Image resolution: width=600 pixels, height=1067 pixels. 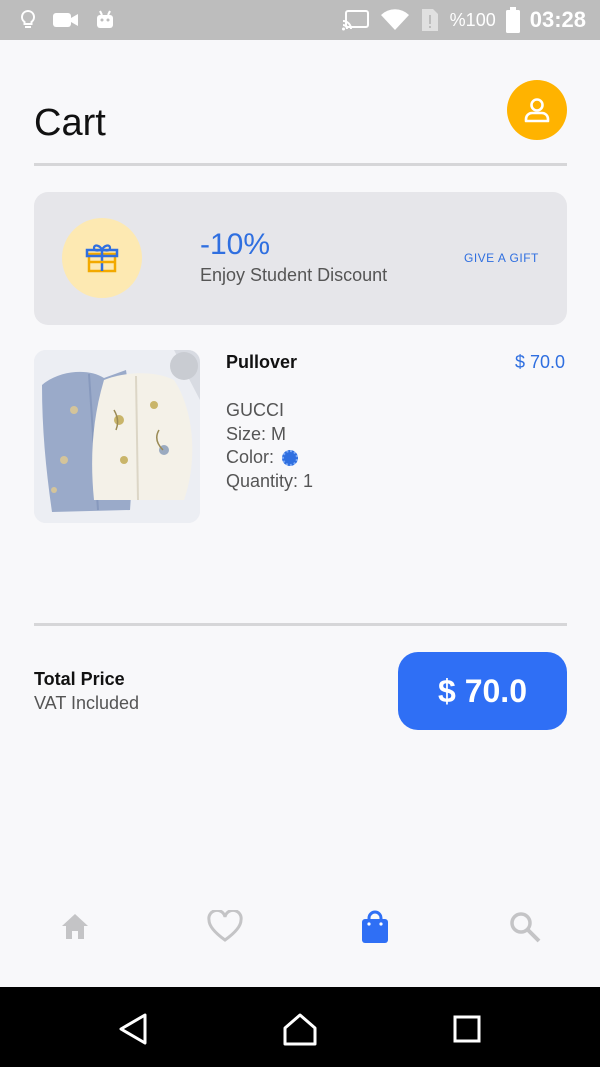 I want to click on total-section: Total Price VAT Included $ 70.0, so click(x=300, y=691).